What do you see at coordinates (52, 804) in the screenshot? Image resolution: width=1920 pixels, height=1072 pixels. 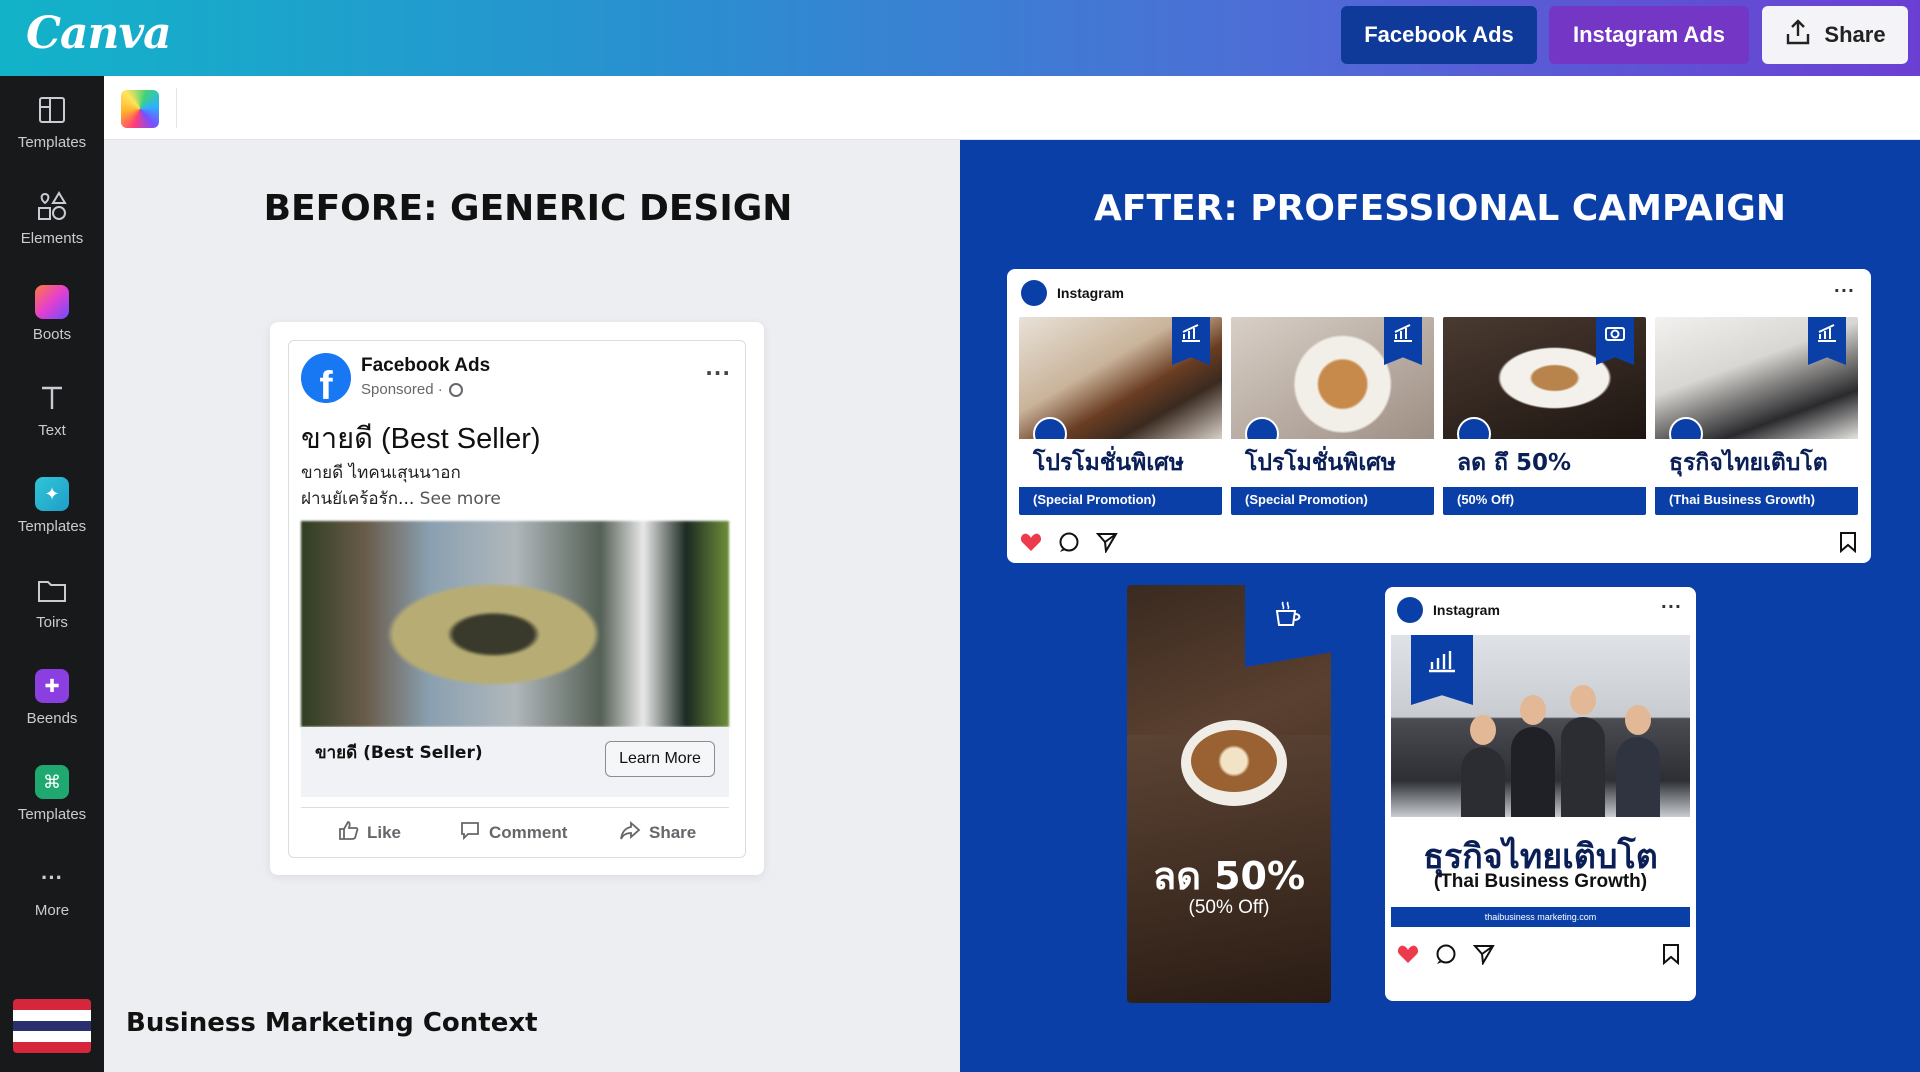 I see `sidebar-item-apps-templates: ⌘ Templates` at bounding box center [52, 804].